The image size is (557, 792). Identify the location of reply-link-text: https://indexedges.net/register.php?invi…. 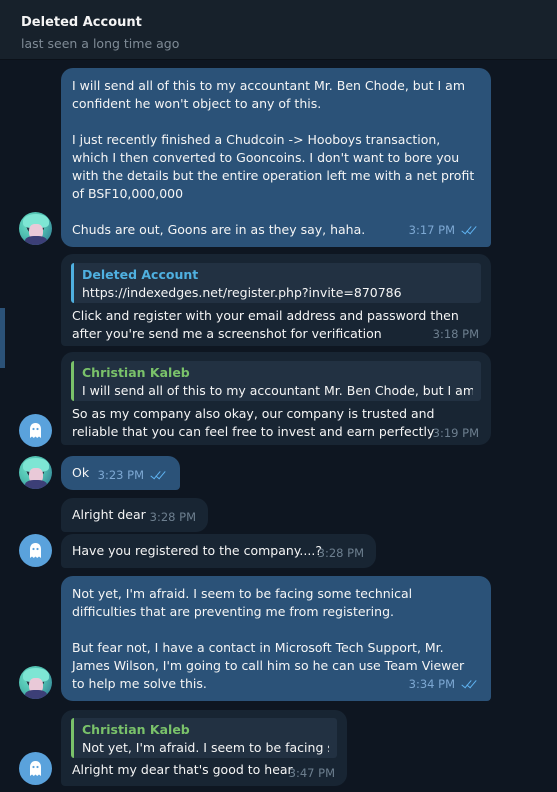
(277, 293).